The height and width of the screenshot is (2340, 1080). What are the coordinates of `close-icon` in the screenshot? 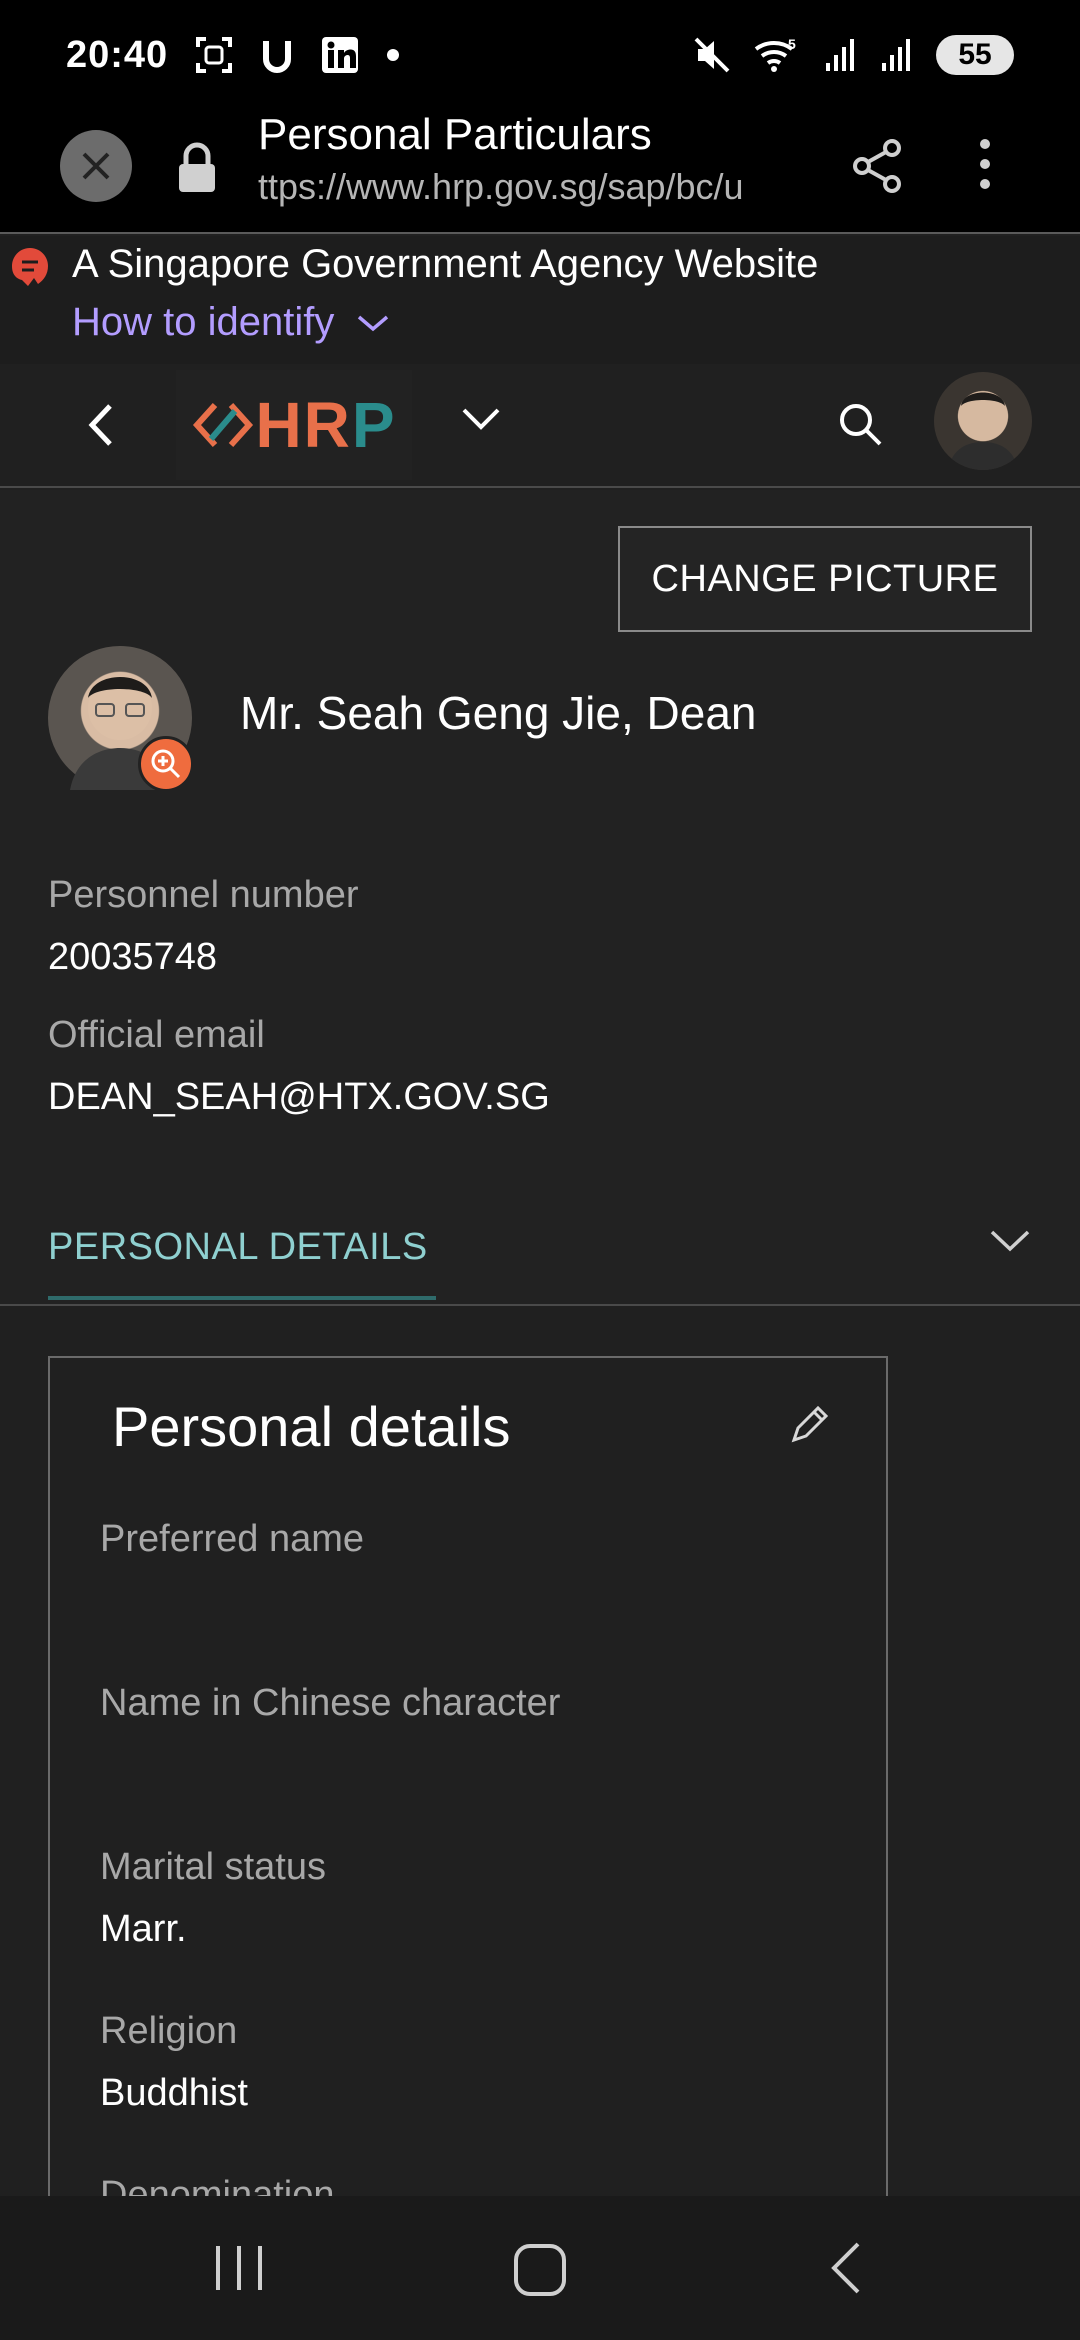 It's located at (96, 166).